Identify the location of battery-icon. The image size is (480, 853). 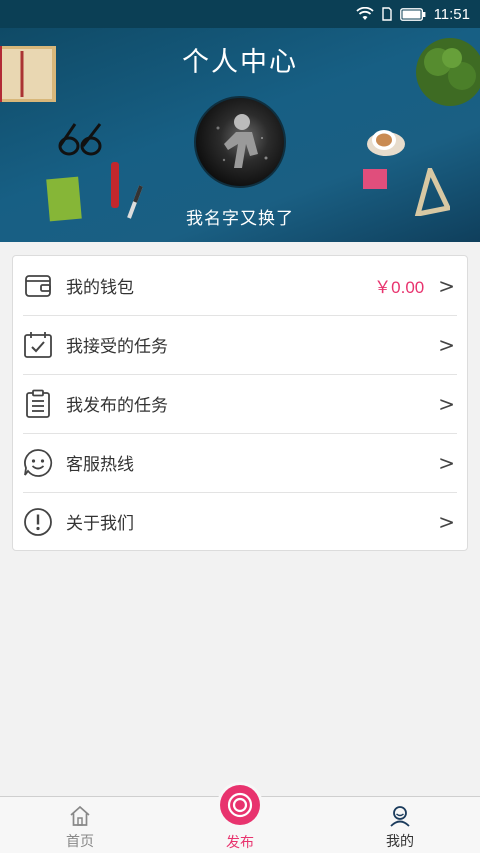
(412, 14).